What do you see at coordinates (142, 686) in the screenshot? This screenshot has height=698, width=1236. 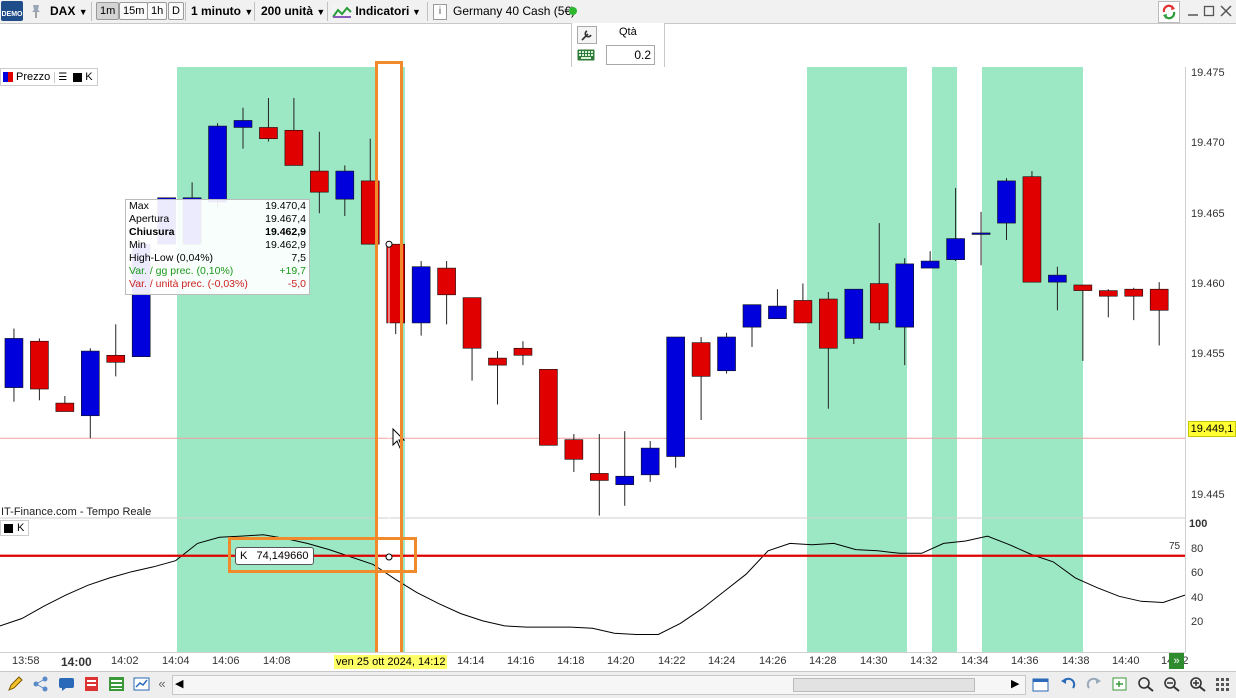 I see `window-chart-icon` at bounding box center [142, 686].